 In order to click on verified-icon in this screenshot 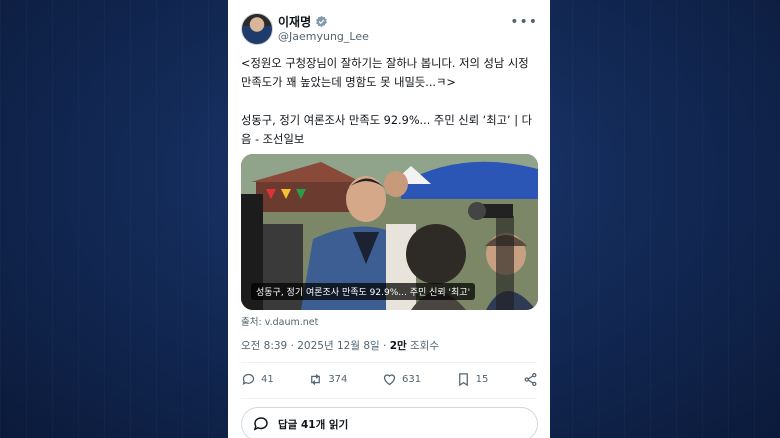, I will do `click(321, 21)`.